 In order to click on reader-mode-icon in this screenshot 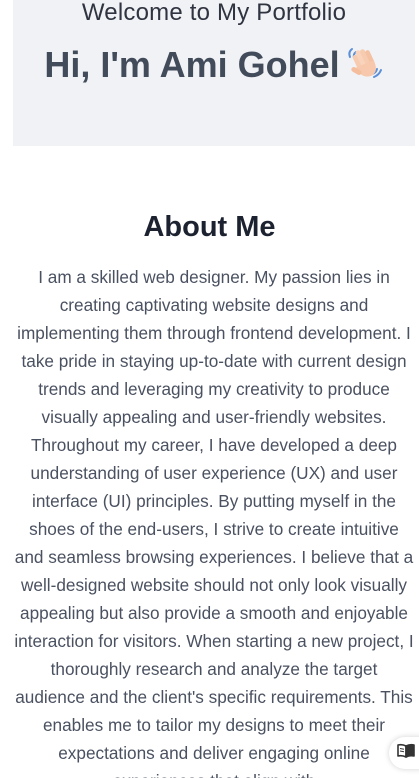, I will do `click(406, 753)`.